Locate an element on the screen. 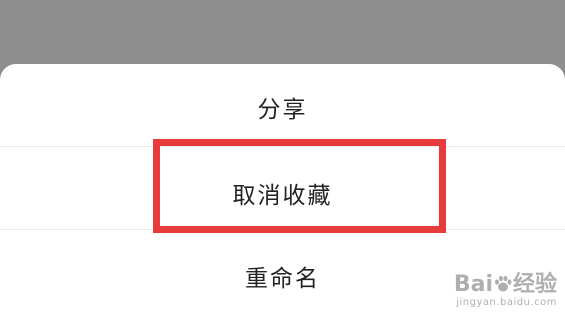  baidu-jingyan-watermark: Bai 经验 jingyan.baidu.com is located at coordinates (505, 291).